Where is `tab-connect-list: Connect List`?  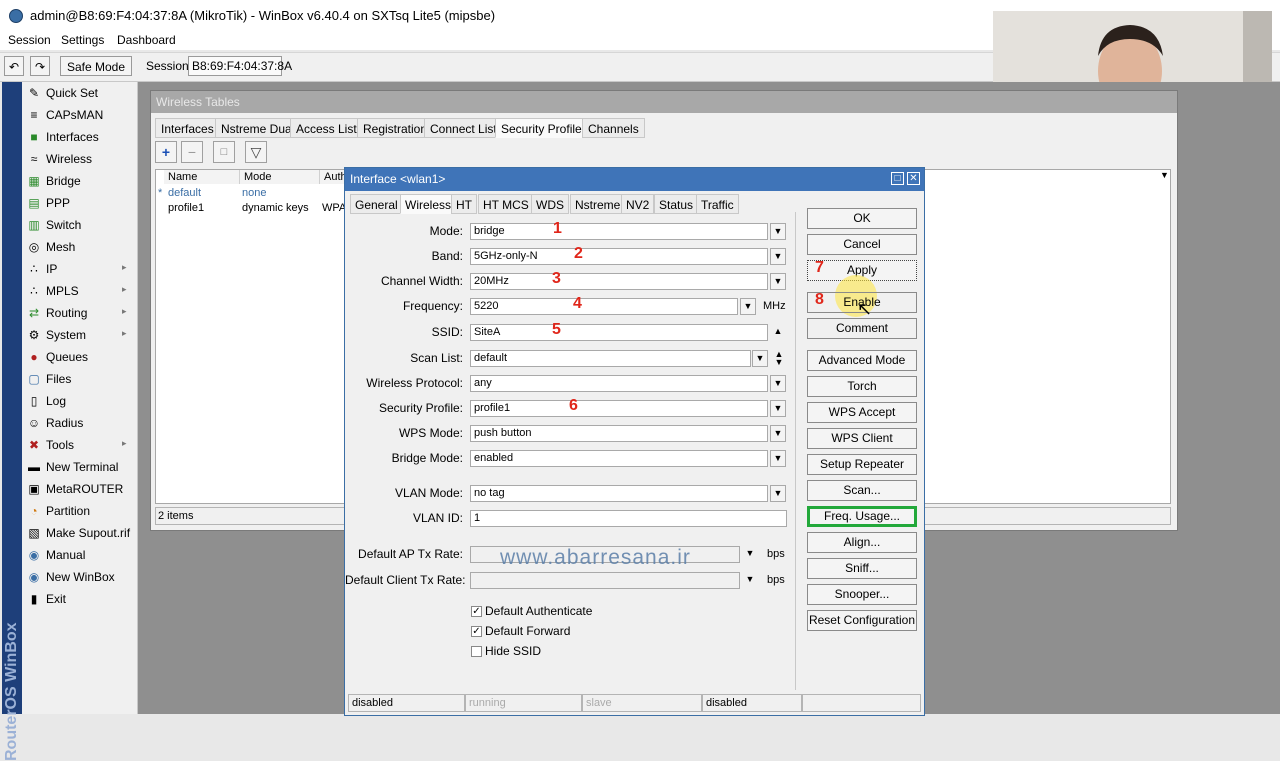 tab-connect-list: Connect List is located at coordinates (463, 128).